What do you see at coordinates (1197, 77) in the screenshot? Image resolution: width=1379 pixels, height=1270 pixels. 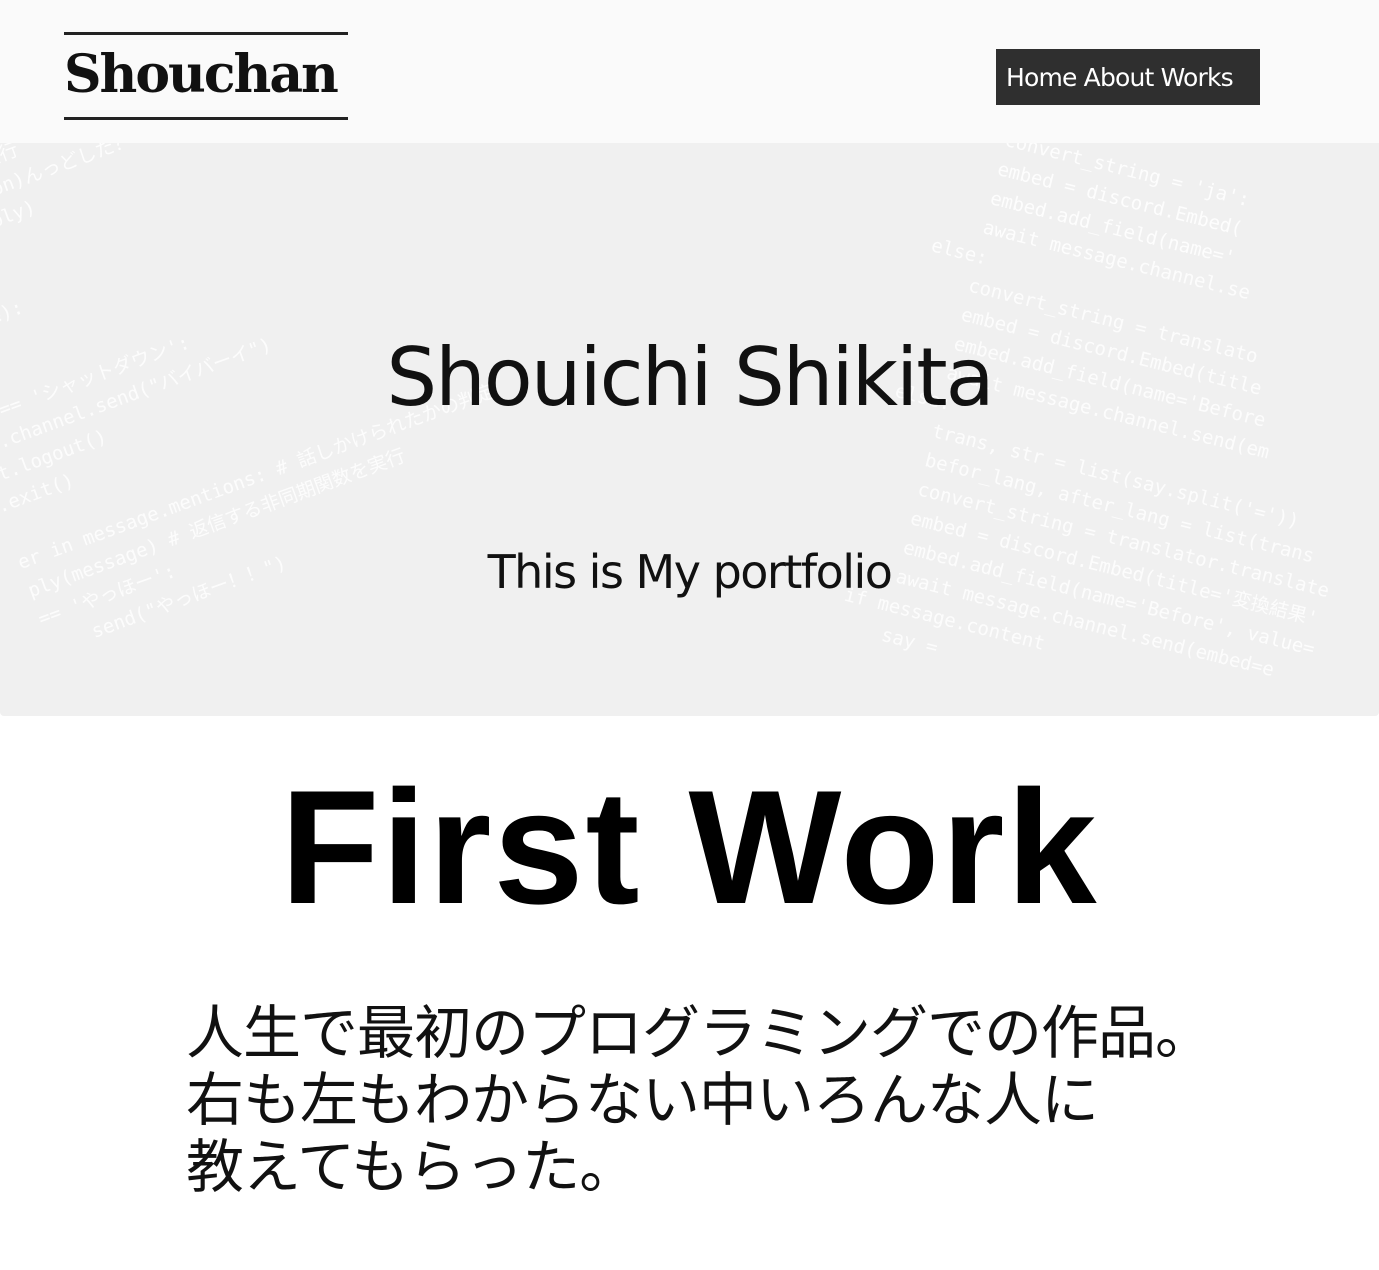 I see `nav-works-link: Works` at bounding box center [1197, 77].